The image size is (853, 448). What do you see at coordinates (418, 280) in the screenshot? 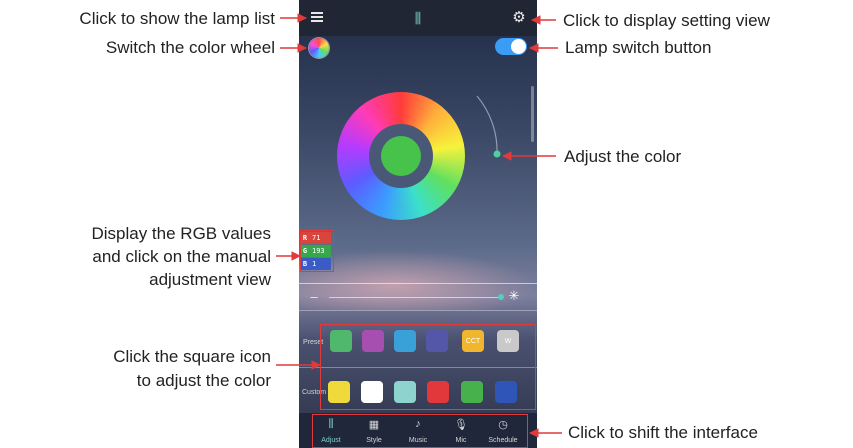
I see `background-glow` at bounding box center [418, 280].